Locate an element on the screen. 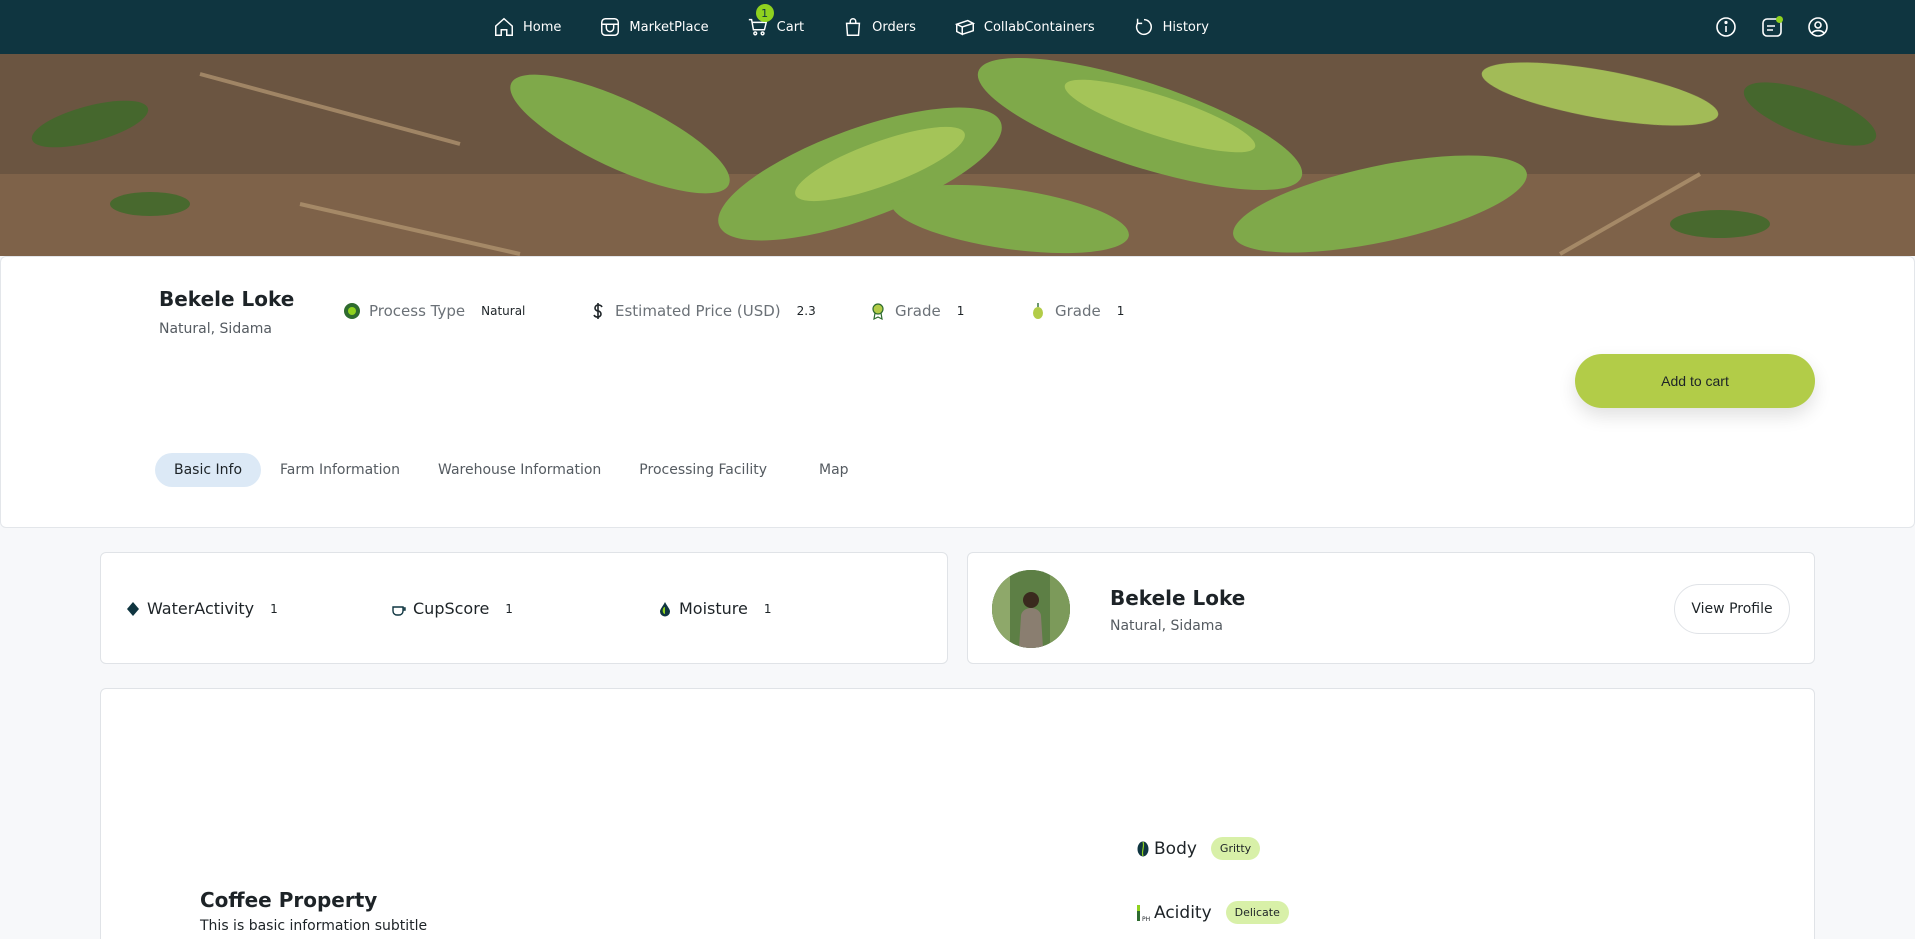 The height and width of the screenshot is (939, 1915). ph-icon: PH is located at coordinates (1143, 913).